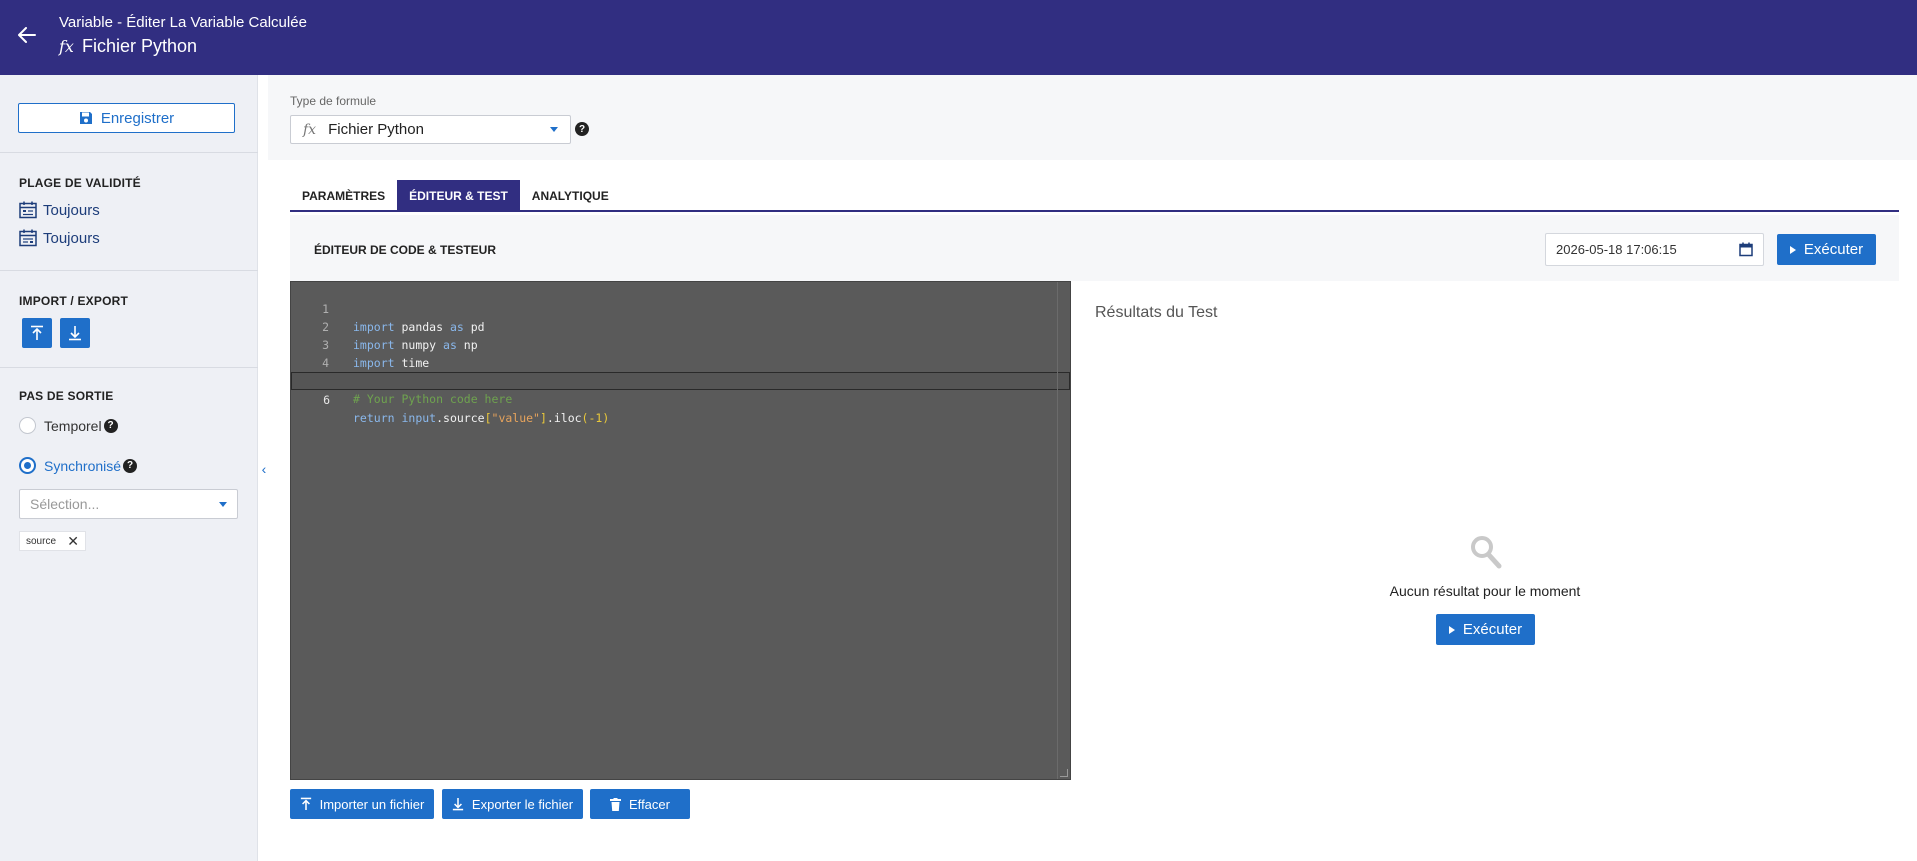 The image size is (1917, 861). Describe the element at coordinates (680, 308) in the screenshot. I see `code-line: 1 import pandas as pd` at that location.